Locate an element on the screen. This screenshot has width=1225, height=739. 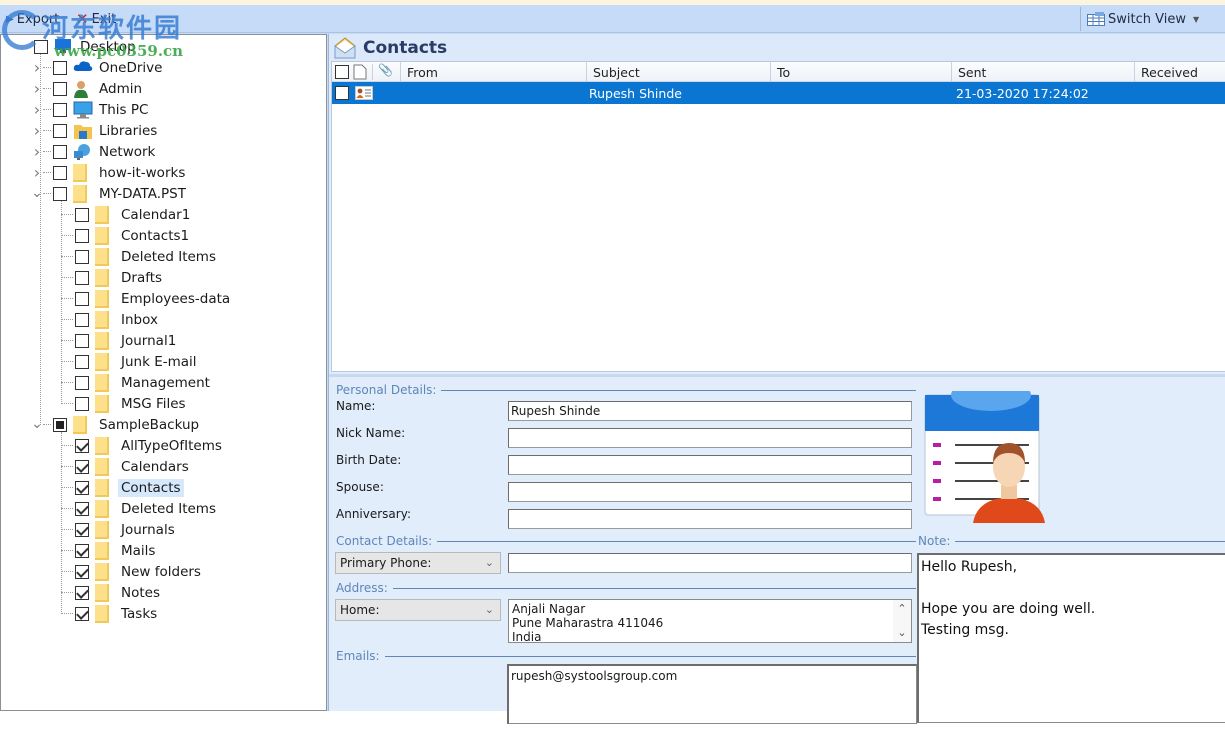
tree-item: Management is located at coordinates (137, 382).